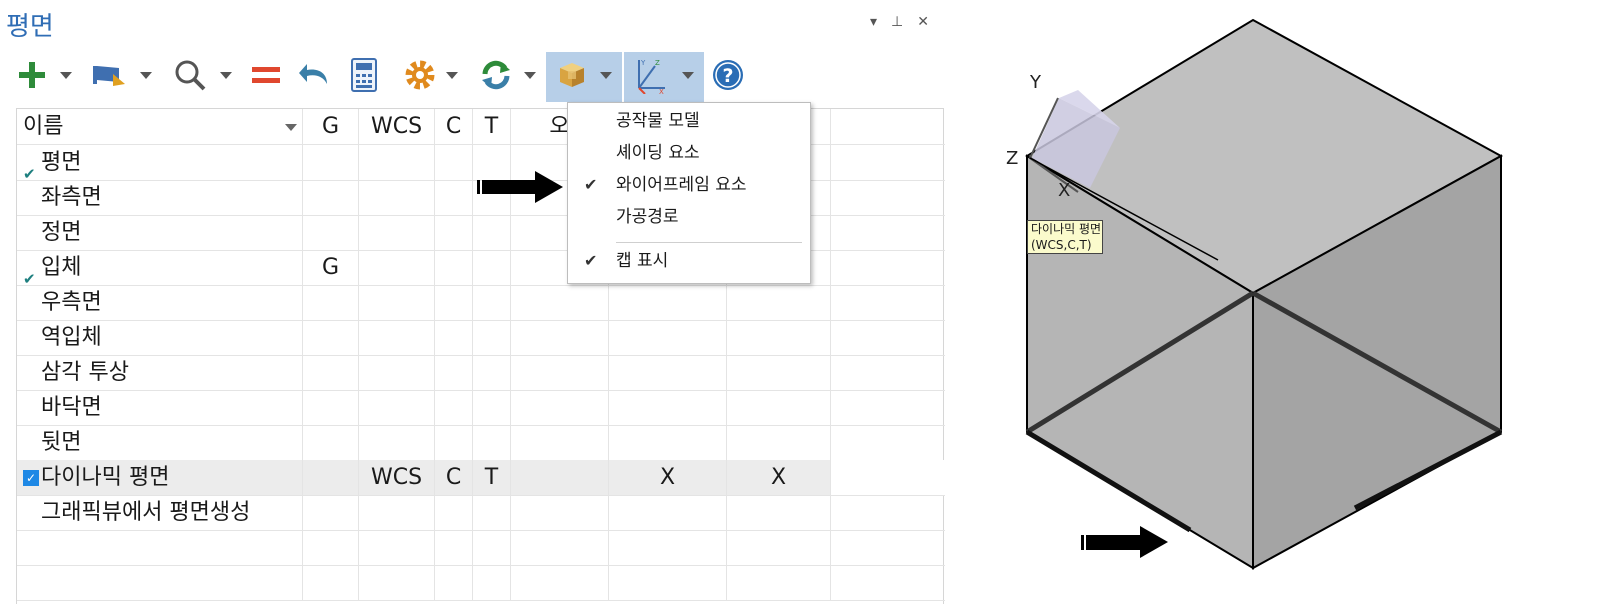 The width and height of the screenshot is (1615, 604). Describe the element at coordinates (689, 217) in the screenshot. I see `menu-item-toolpaths: 가공경로` at that location.